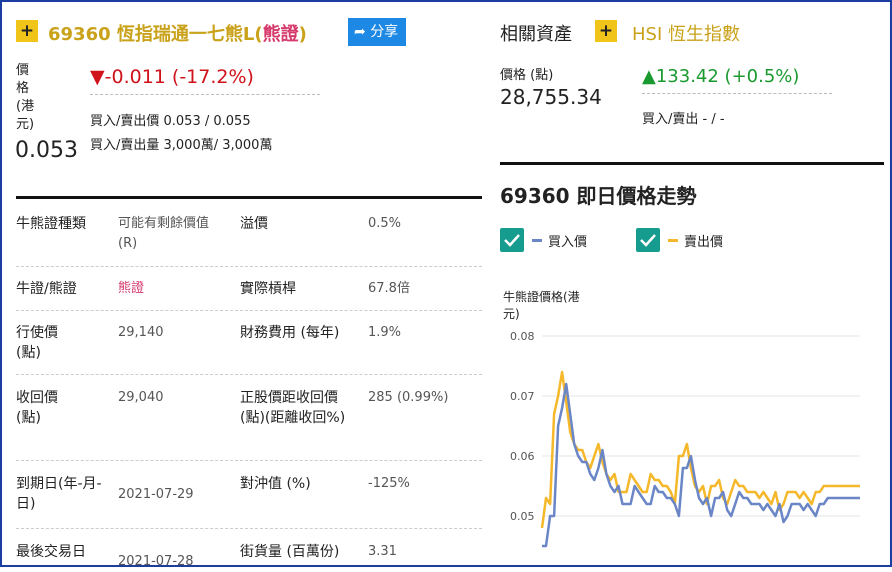 Image resolution: width=892 pixels, height=572 pixels. What do you see at coordinates (389, 288) in the screenshot?
I see `detail-value: 67.8倍` at bounding box center [389, 288].